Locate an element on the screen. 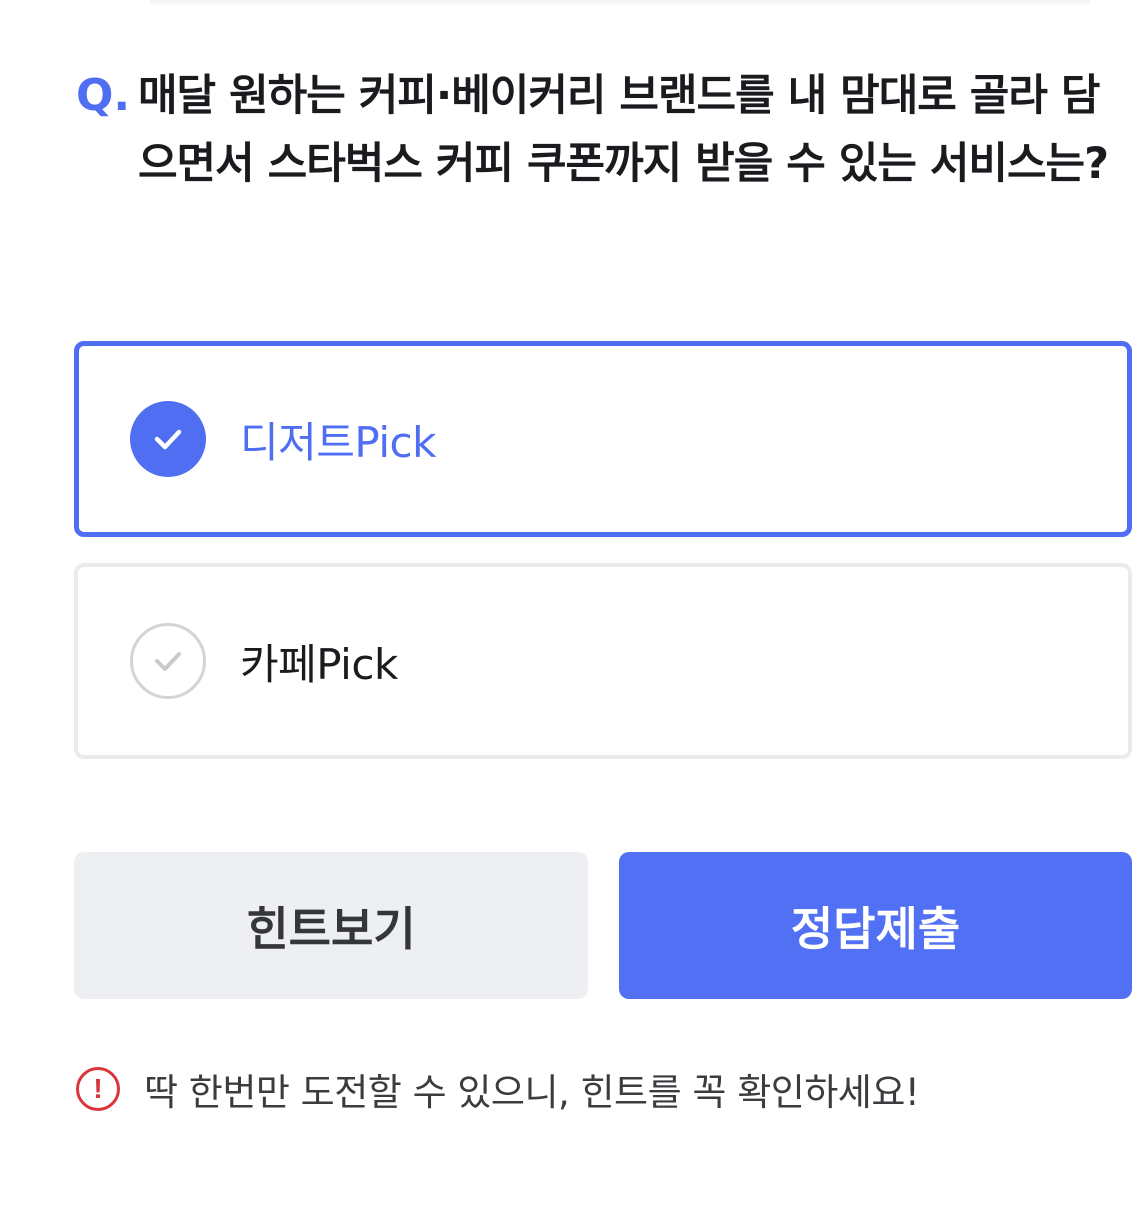 This screenshot has height=1214, width=1148. warning-notice-text: 딱 한번만 도전할 수 있으니, 힌트를 꼭 확인하세요! is located at coordinates (532, 1092).